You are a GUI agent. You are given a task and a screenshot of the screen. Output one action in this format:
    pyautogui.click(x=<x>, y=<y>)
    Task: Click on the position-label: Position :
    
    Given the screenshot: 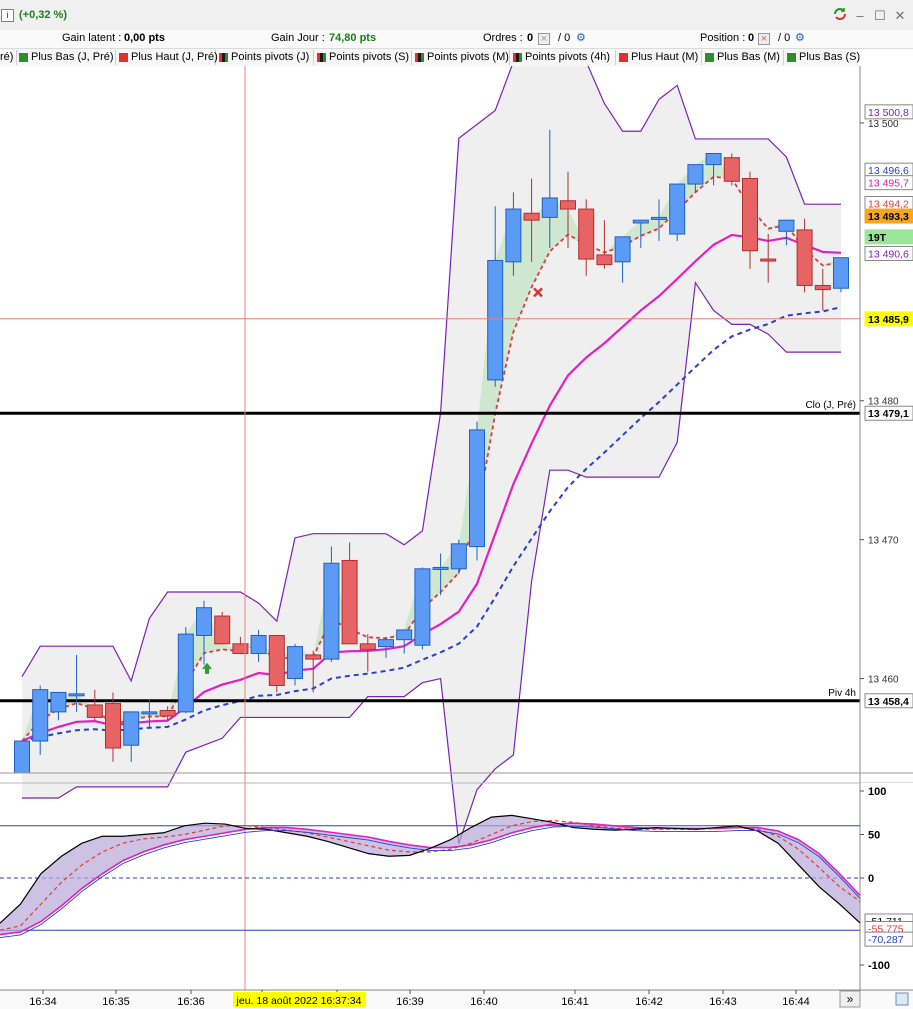 What is the action you would take?
    pyautogui.click(x=723, y=38)
    